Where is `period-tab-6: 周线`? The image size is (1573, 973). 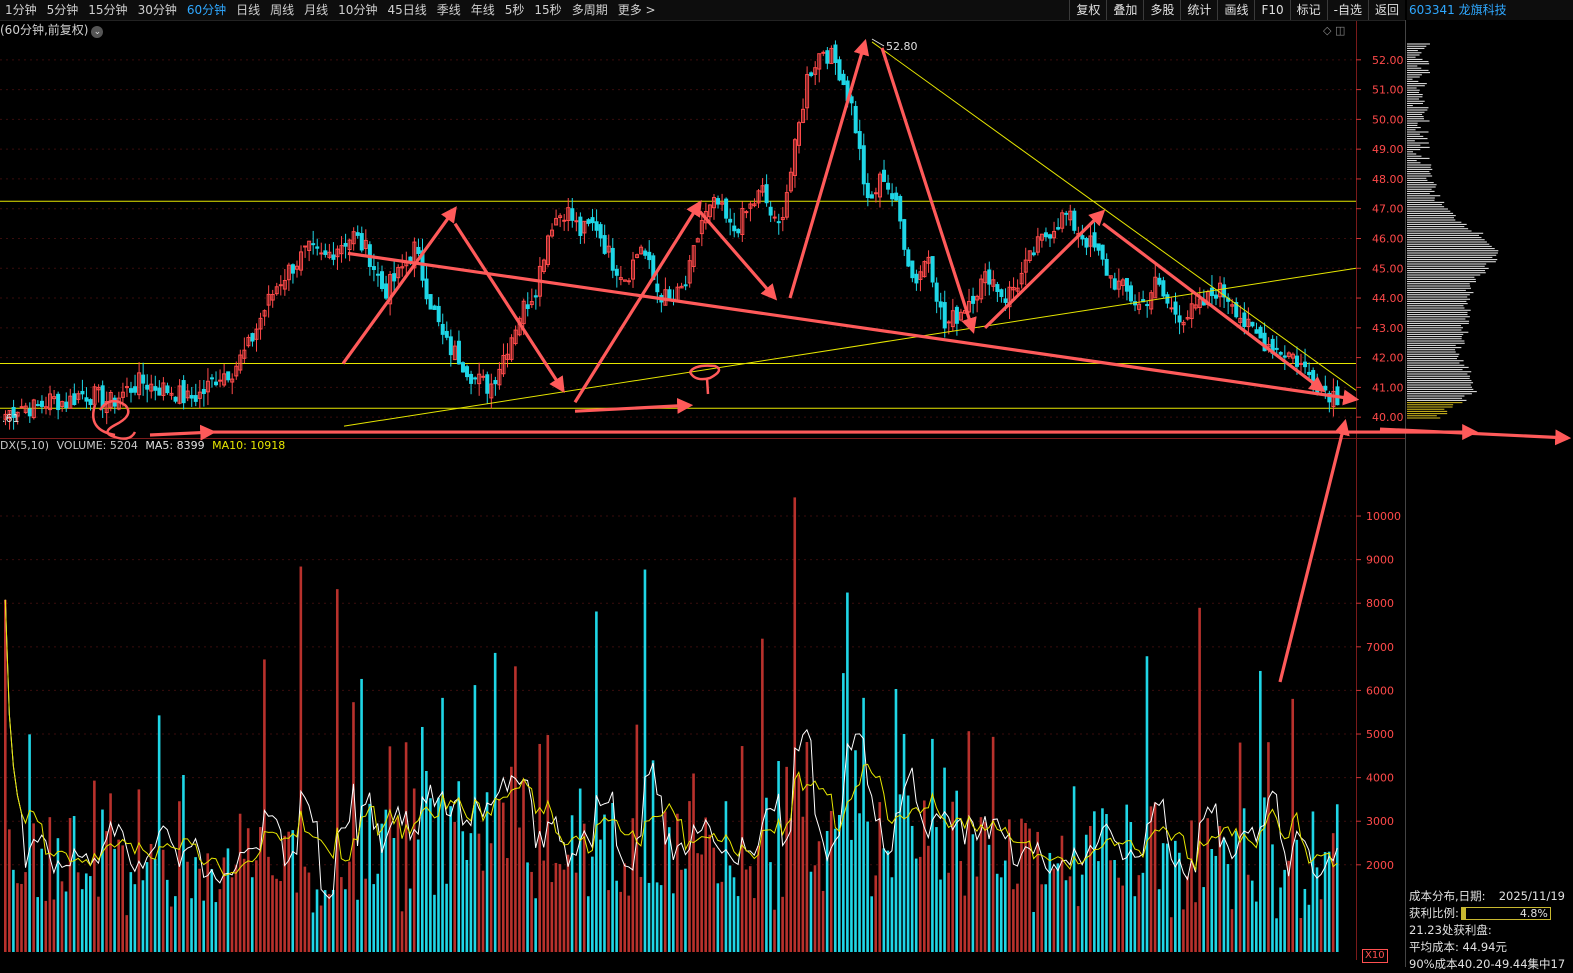
period-tab-6: 周线 is located at coordinates (282, 10).